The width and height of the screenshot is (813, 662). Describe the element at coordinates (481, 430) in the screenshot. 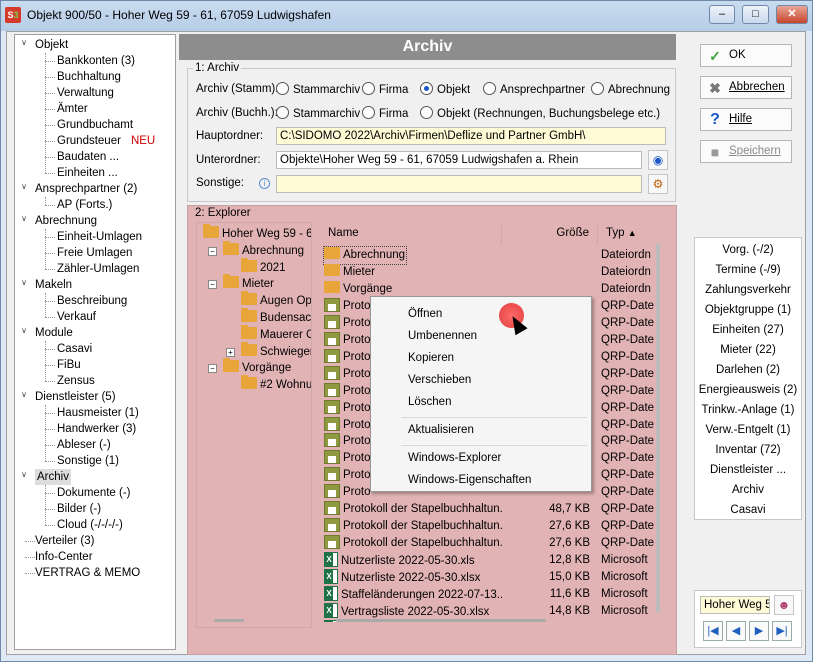

I see `context-menu-item: Aktualisieren` at that location.